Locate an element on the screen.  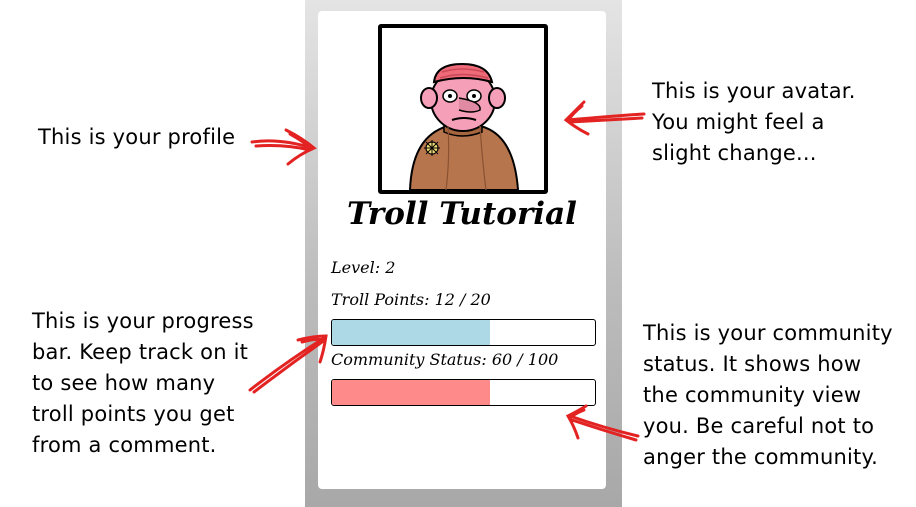
community-status-label: Community Status: 60 / 100 is located at coordinates (445, 359).